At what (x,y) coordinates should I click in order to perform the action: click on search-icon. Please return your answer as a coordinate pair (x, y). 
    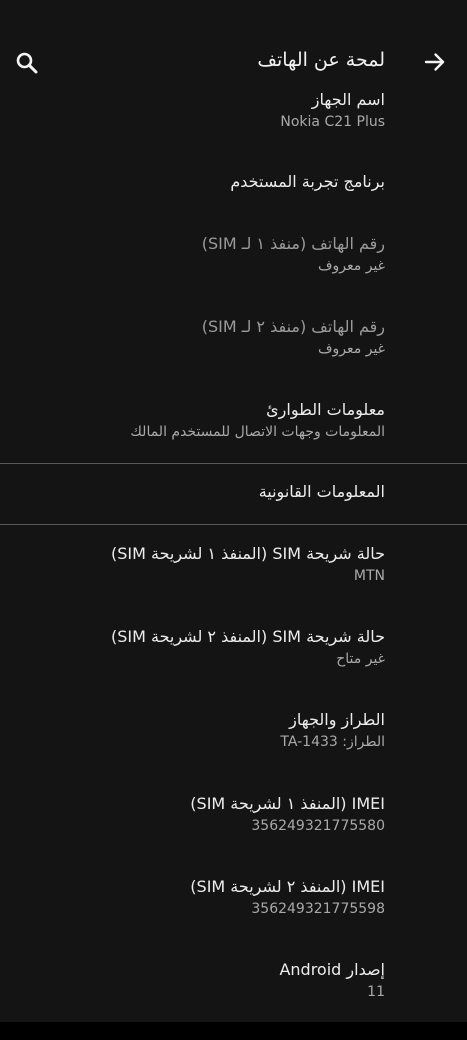
    Looking at the image, I should click on (27, 63).